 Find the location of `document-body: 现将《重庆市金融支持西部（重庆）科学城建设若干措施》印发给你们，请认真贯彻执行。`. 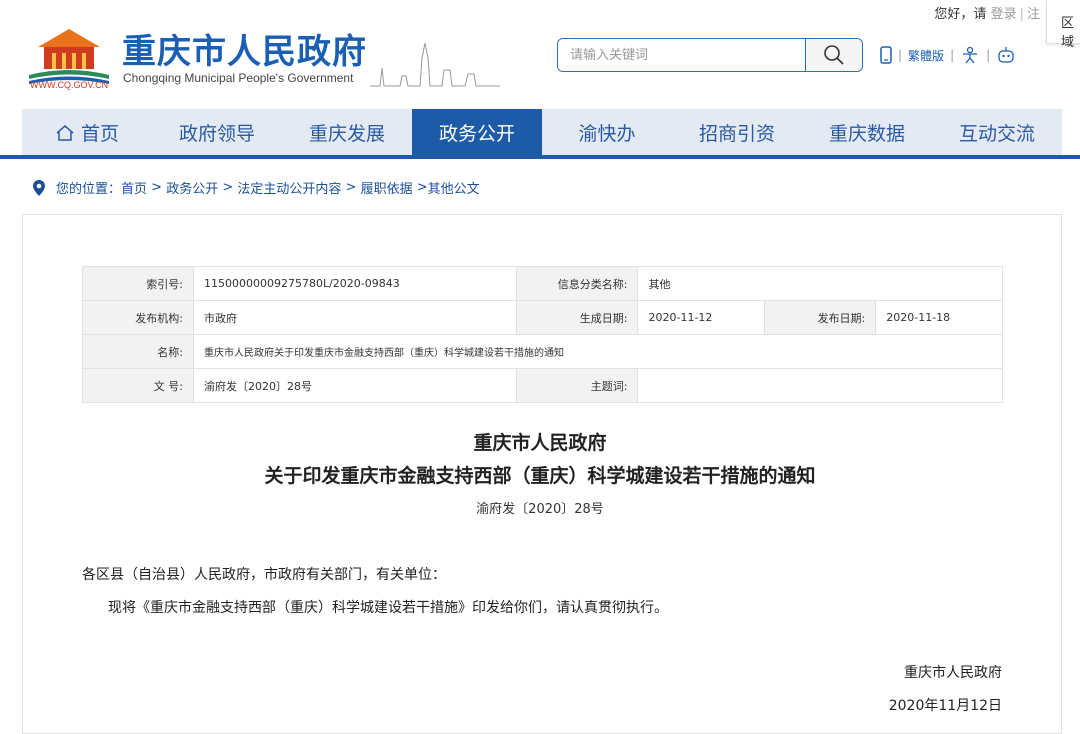

document-body: 现将《重庆市金融支持西部（重庆）科学城建设若干措施》印发给你们，请认真贯彻执行。 is located at coordinates (388, 608).